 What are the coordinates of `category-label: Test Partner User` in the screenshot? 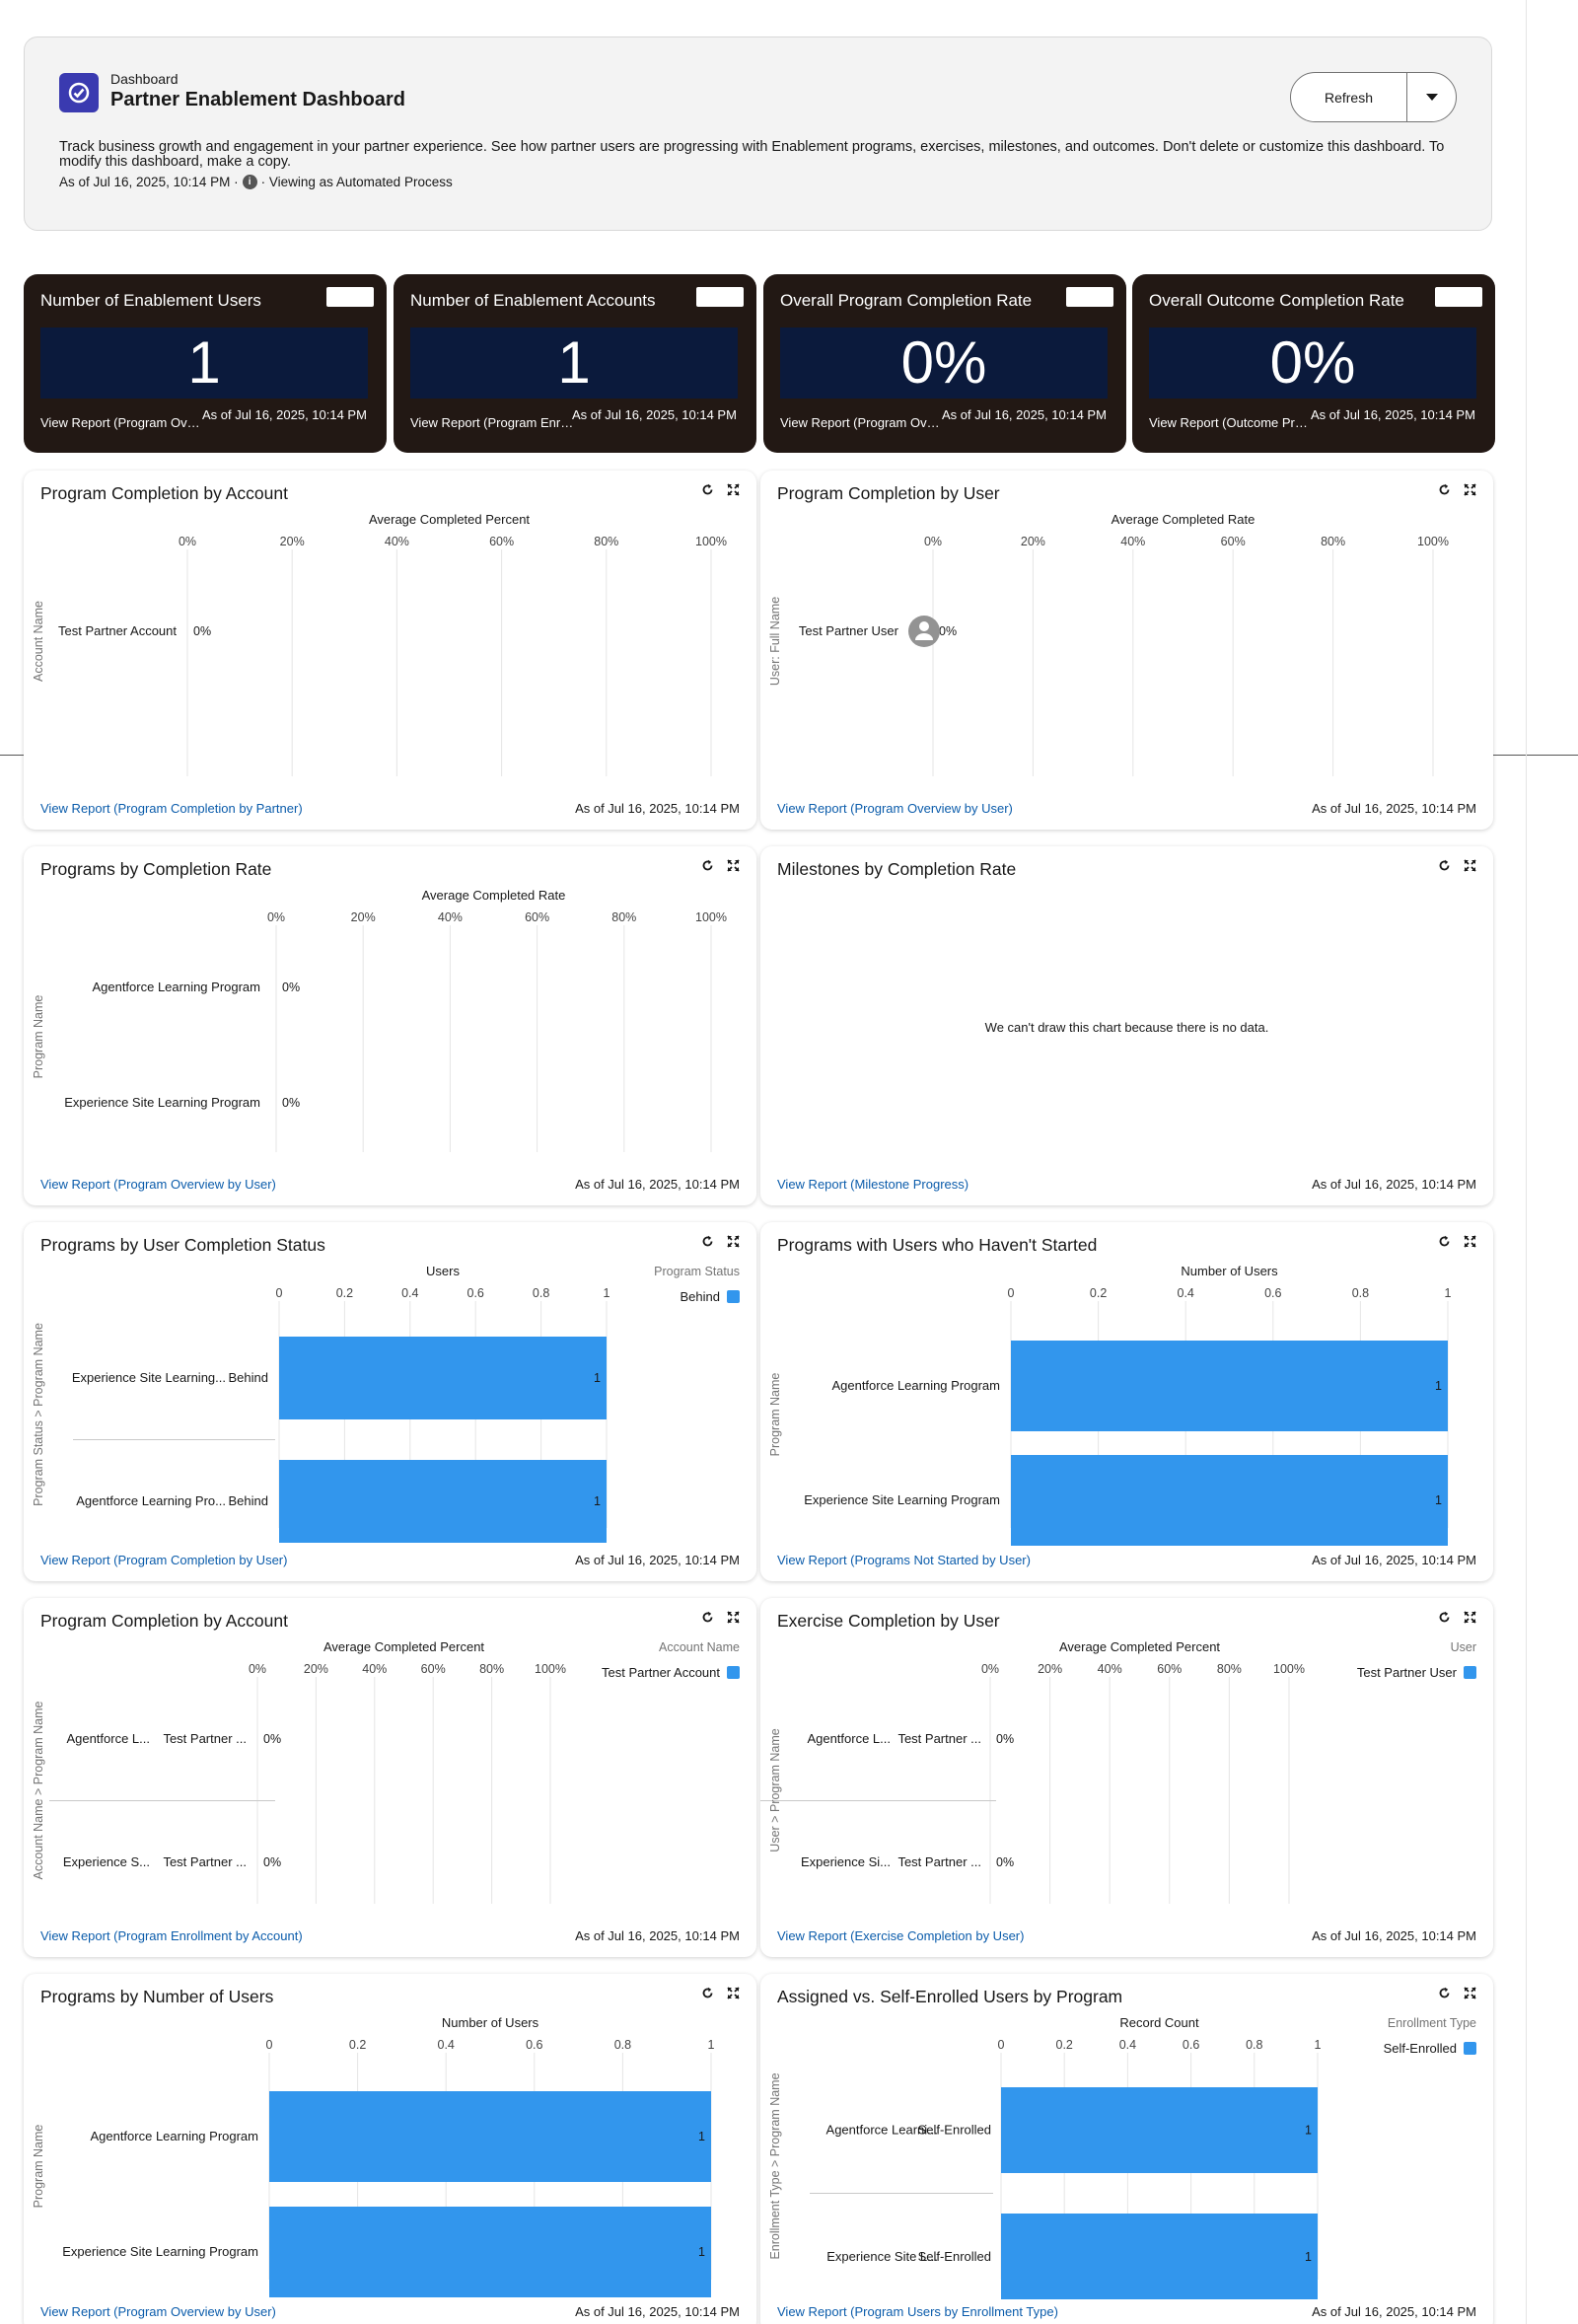 It's located at (849, 630).